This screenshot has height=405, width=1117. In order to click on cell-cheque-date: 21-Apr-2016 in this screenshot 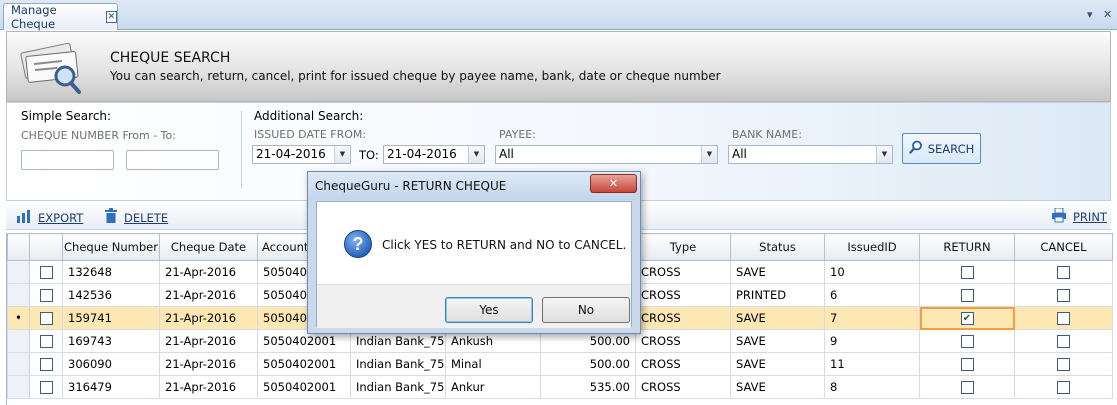, I will do `click(208, 341)`.